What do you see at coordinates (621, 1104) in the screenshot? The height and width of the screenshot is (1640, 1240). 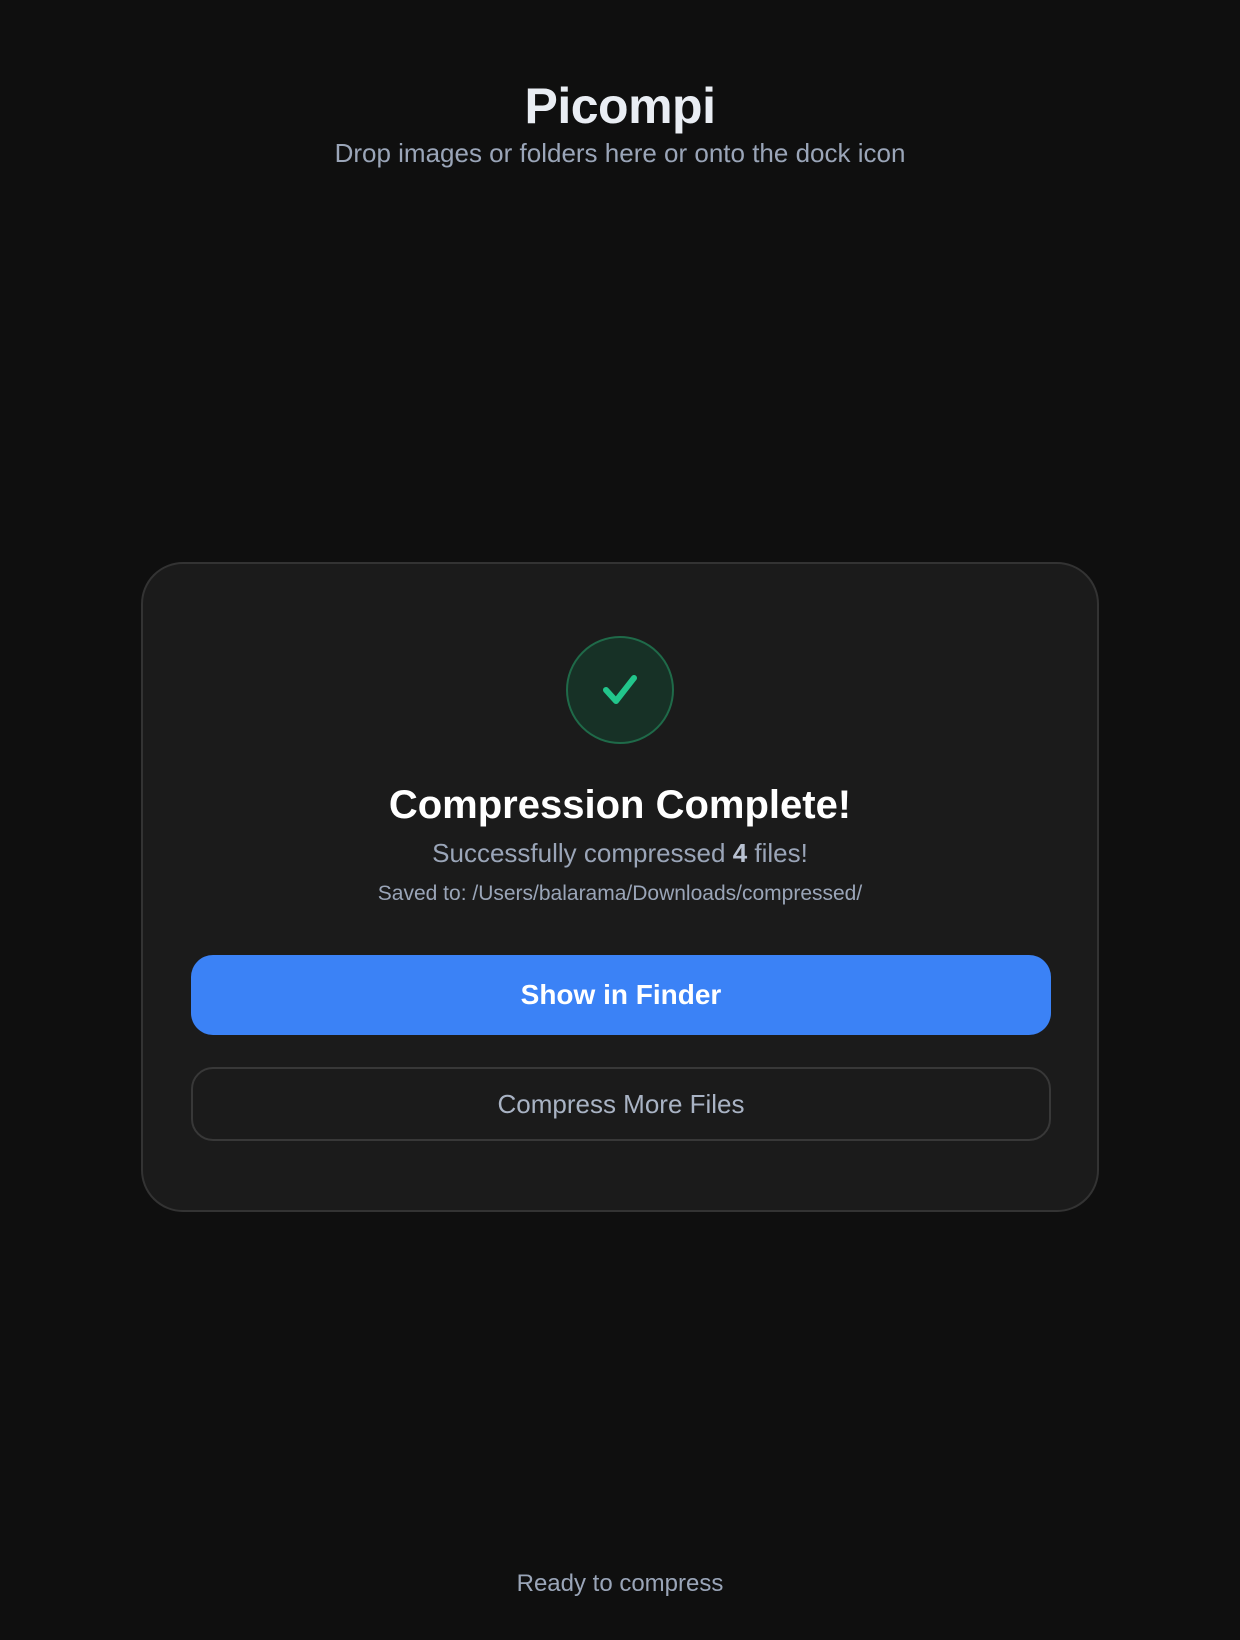 I see `compress-more-files-button: Compress More Files` at bounding box center [621, 1104].